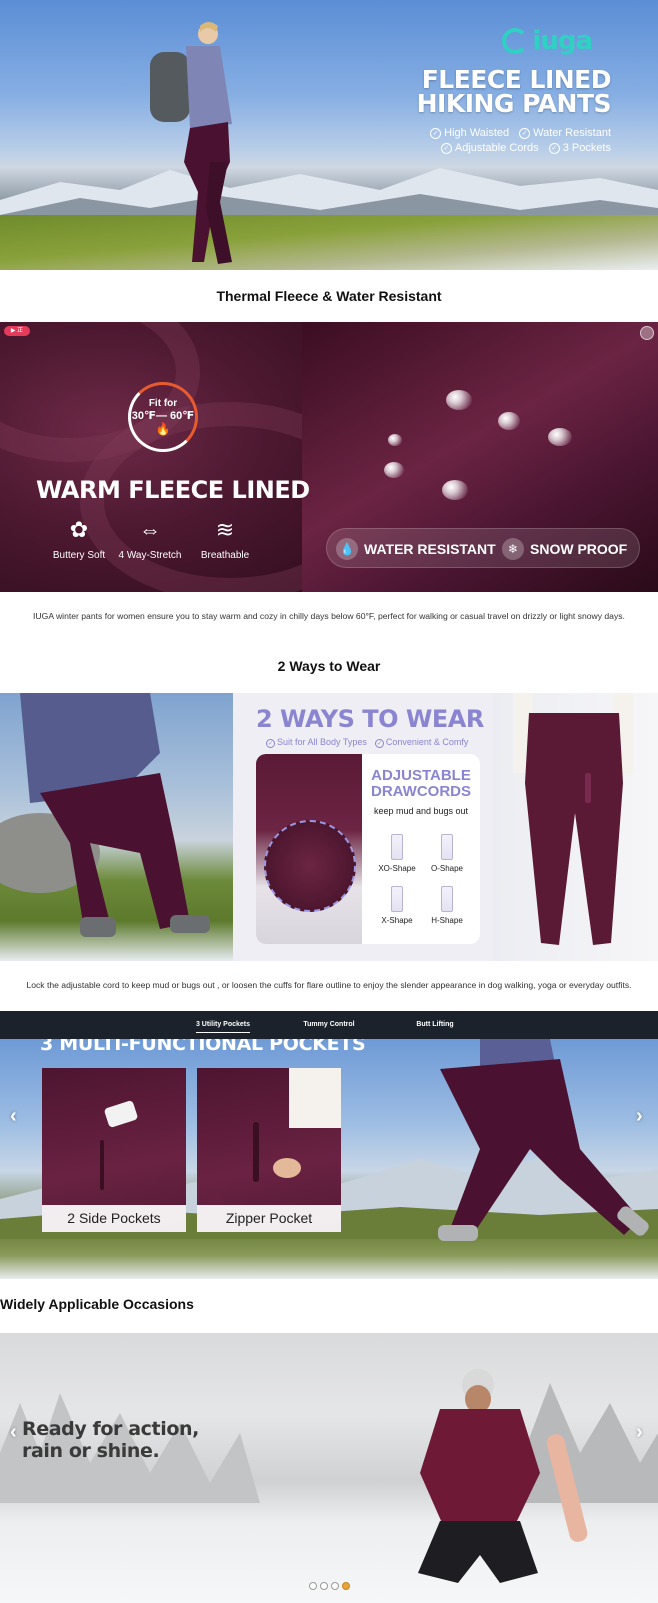 The width and height of the screenshot is (658, 1603). I want to click on shape-o: O-Shape, so click(447, 853).